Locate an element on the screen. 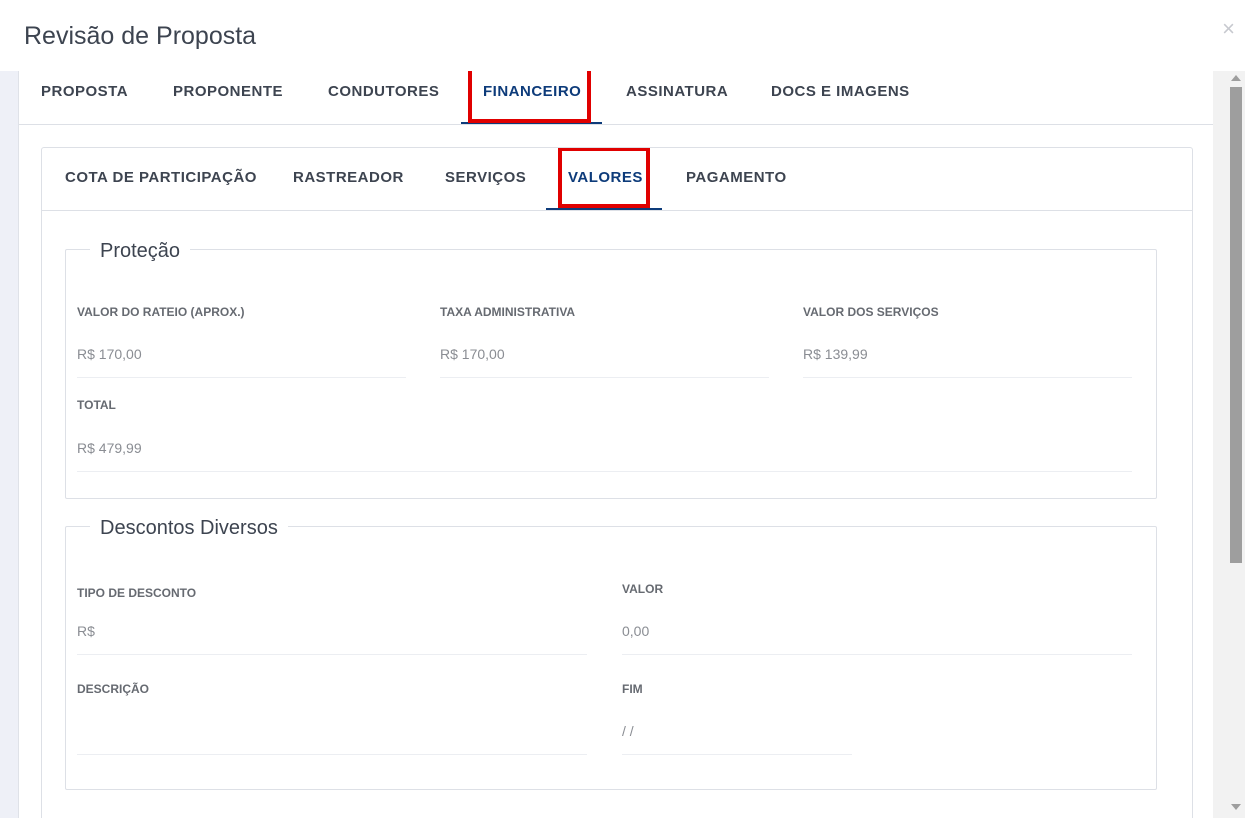 The height and width of the screenshot is (818, 1245). subtab-rastreador: RASTREADOR is located at coordinates (348, 179).